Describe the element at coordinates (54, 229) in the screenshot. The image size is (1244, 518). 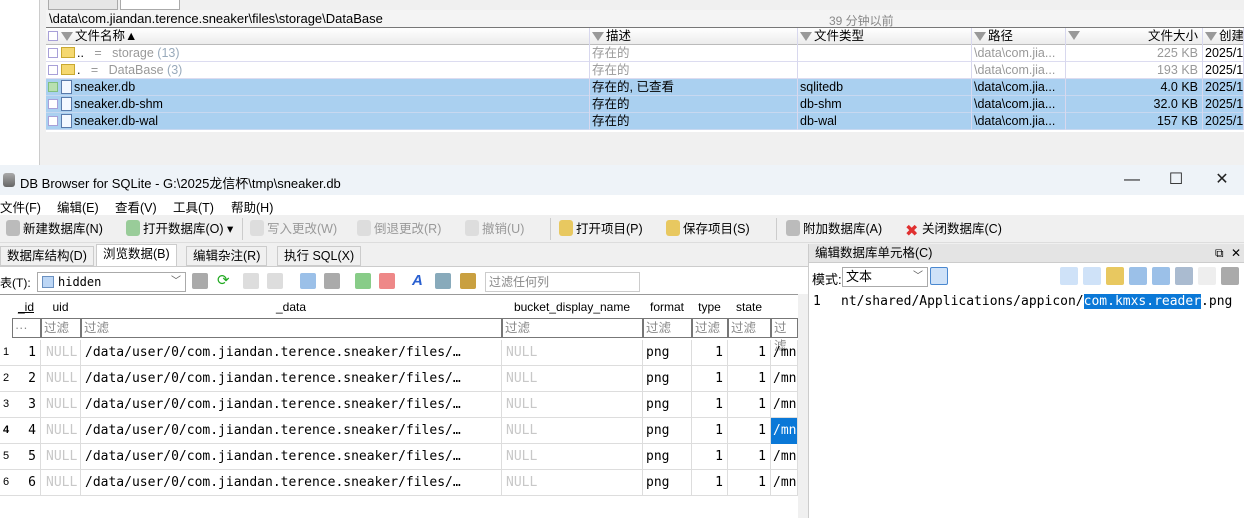
I see `new-database-button: 新建数据库(N)` at that location.